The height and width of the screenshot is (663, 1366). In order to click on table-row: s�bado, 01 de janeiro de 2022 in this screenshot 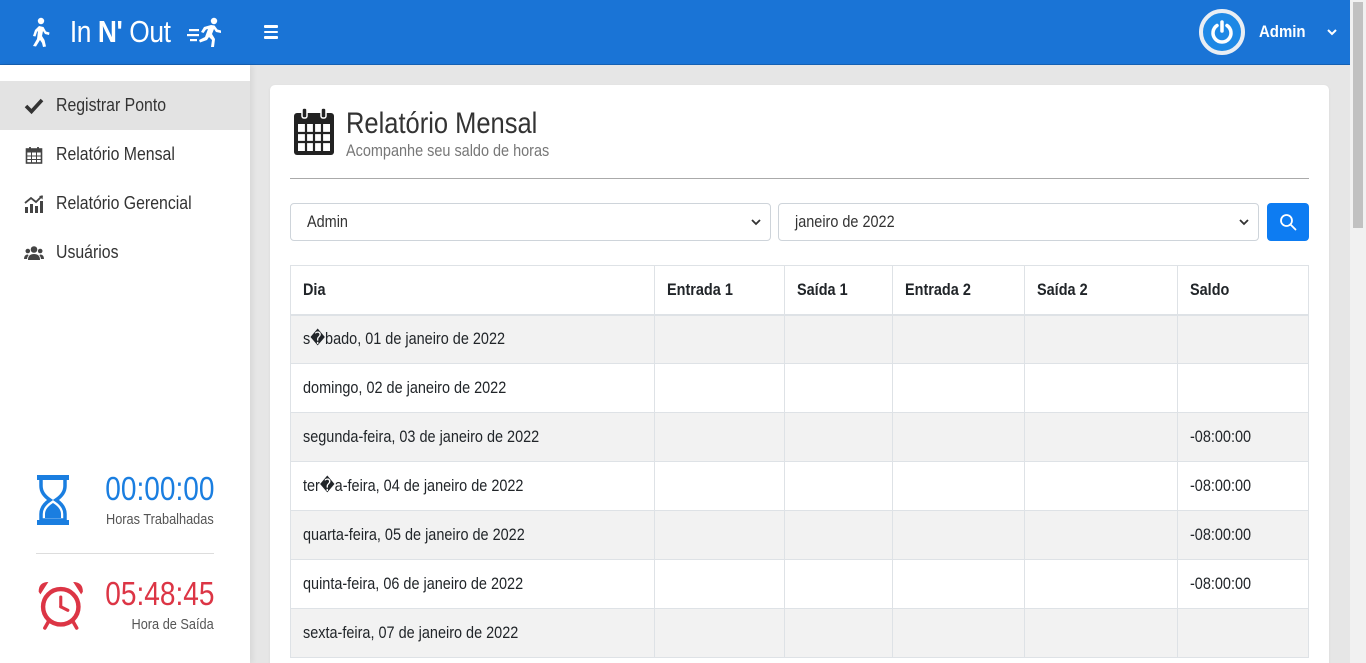, I will do `click(799, 339)`.